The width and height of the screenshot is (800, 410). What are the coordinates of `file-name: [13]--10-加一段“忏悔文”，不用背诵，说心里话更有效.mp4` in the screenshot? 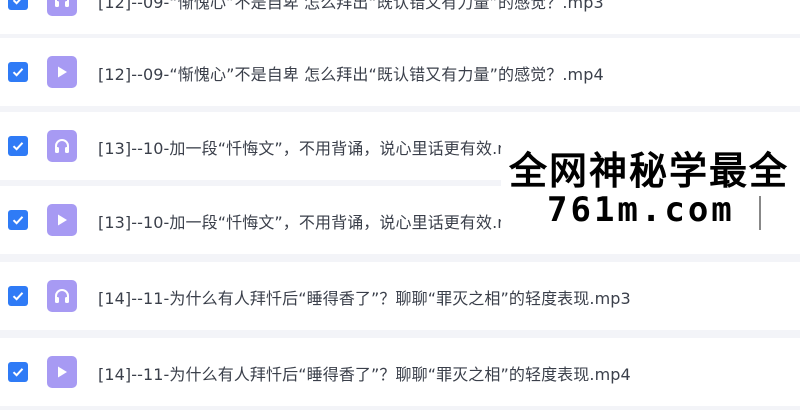 It's located at (316, 222).